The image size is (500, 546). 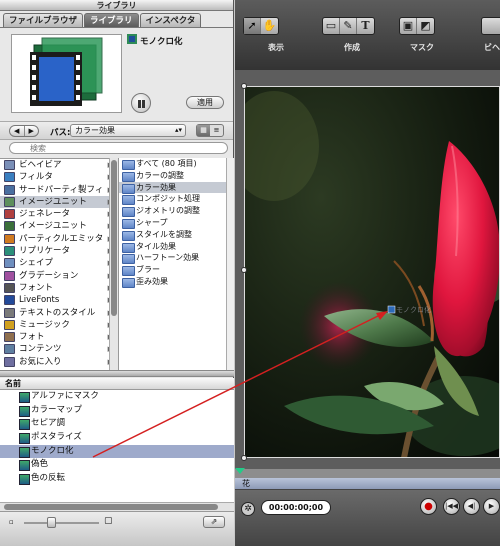 I want to click on select-arrow-icon: ➚, so click(x=252, y=26).